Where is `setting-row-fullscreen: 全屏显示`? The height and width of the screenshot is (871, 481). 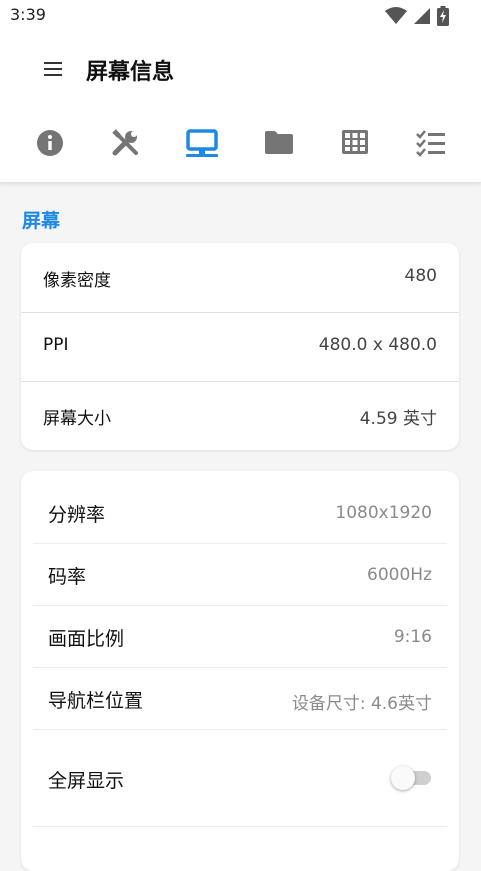
setting-row-fullscreen: 全屏显示 is located at coordinates (240, 778).